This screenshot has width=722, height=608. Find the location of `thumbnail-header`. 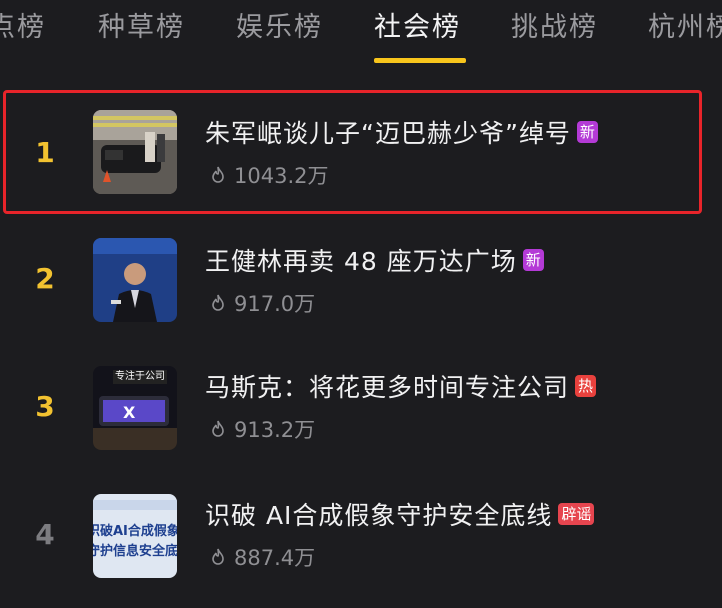

thumbnail-header is located at coordinates (135, 505).